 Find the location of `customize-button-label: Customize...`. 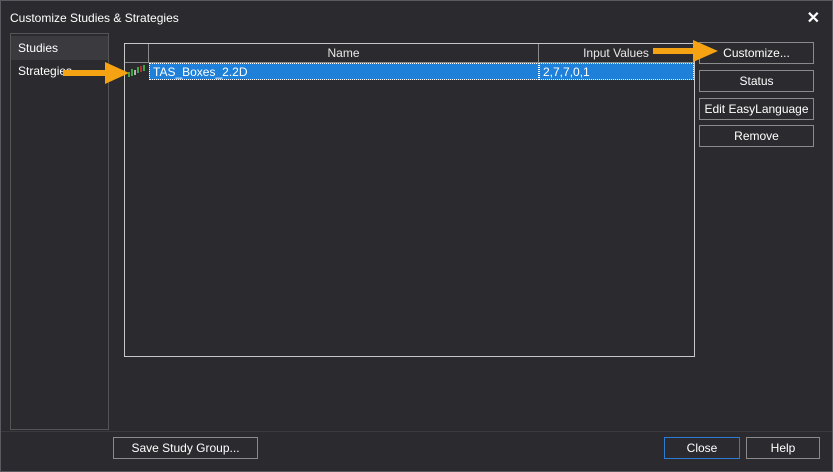

customize-button-label: Customize... is located at coordinates (756, 53).